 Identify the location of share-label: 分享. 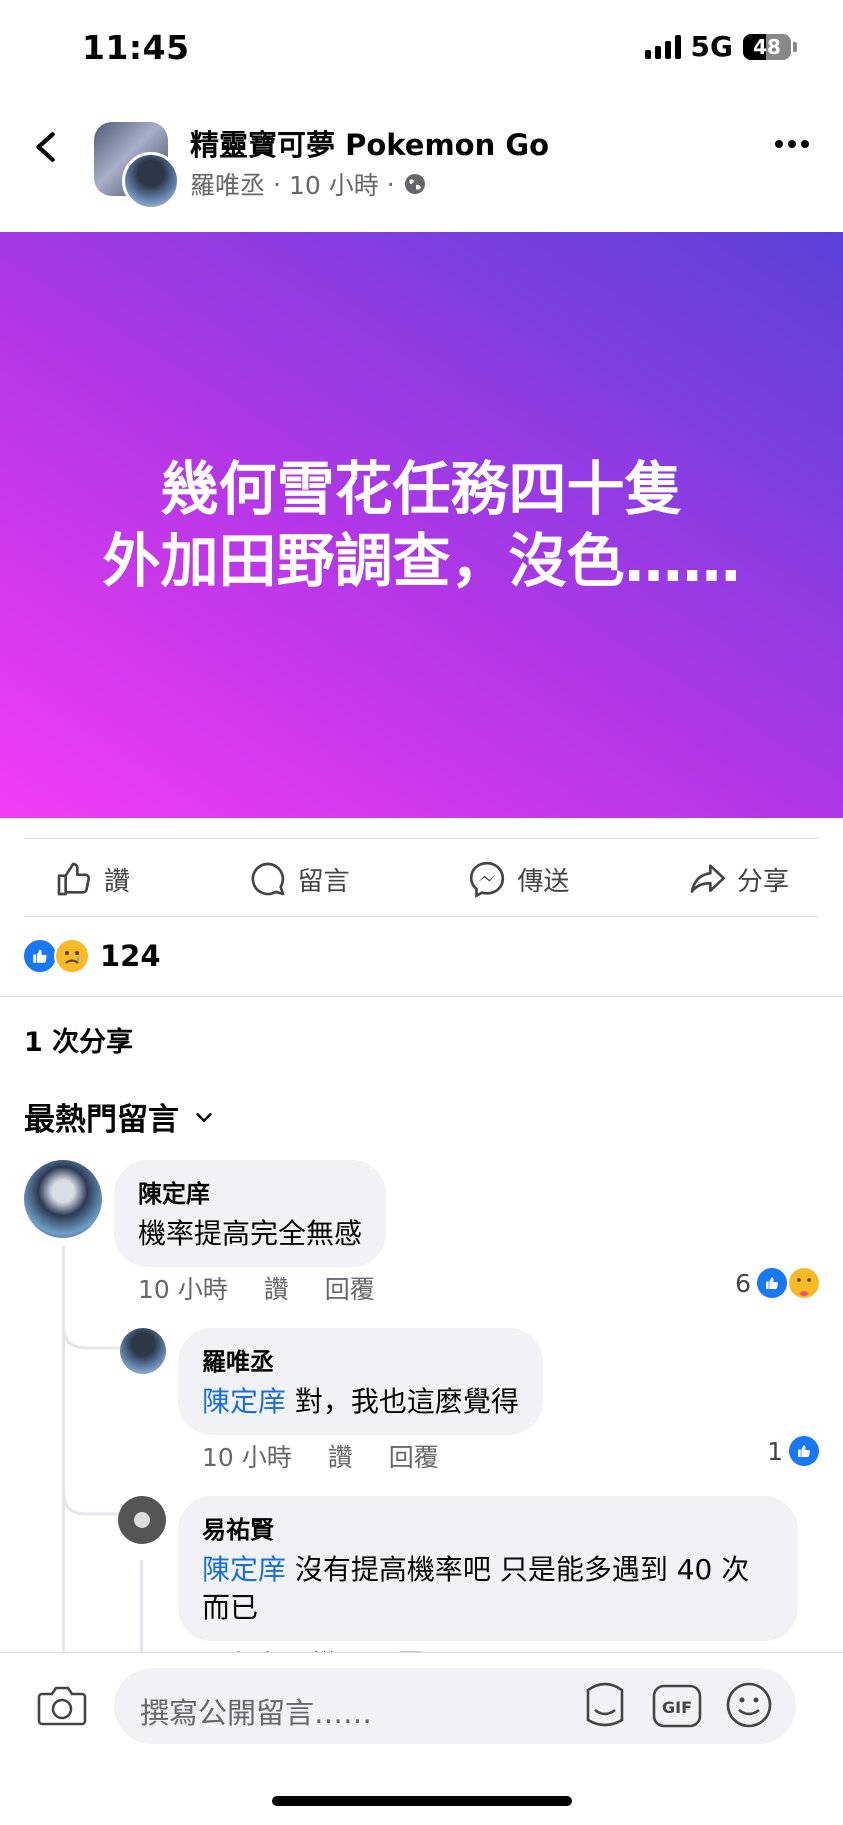
(762, 881).